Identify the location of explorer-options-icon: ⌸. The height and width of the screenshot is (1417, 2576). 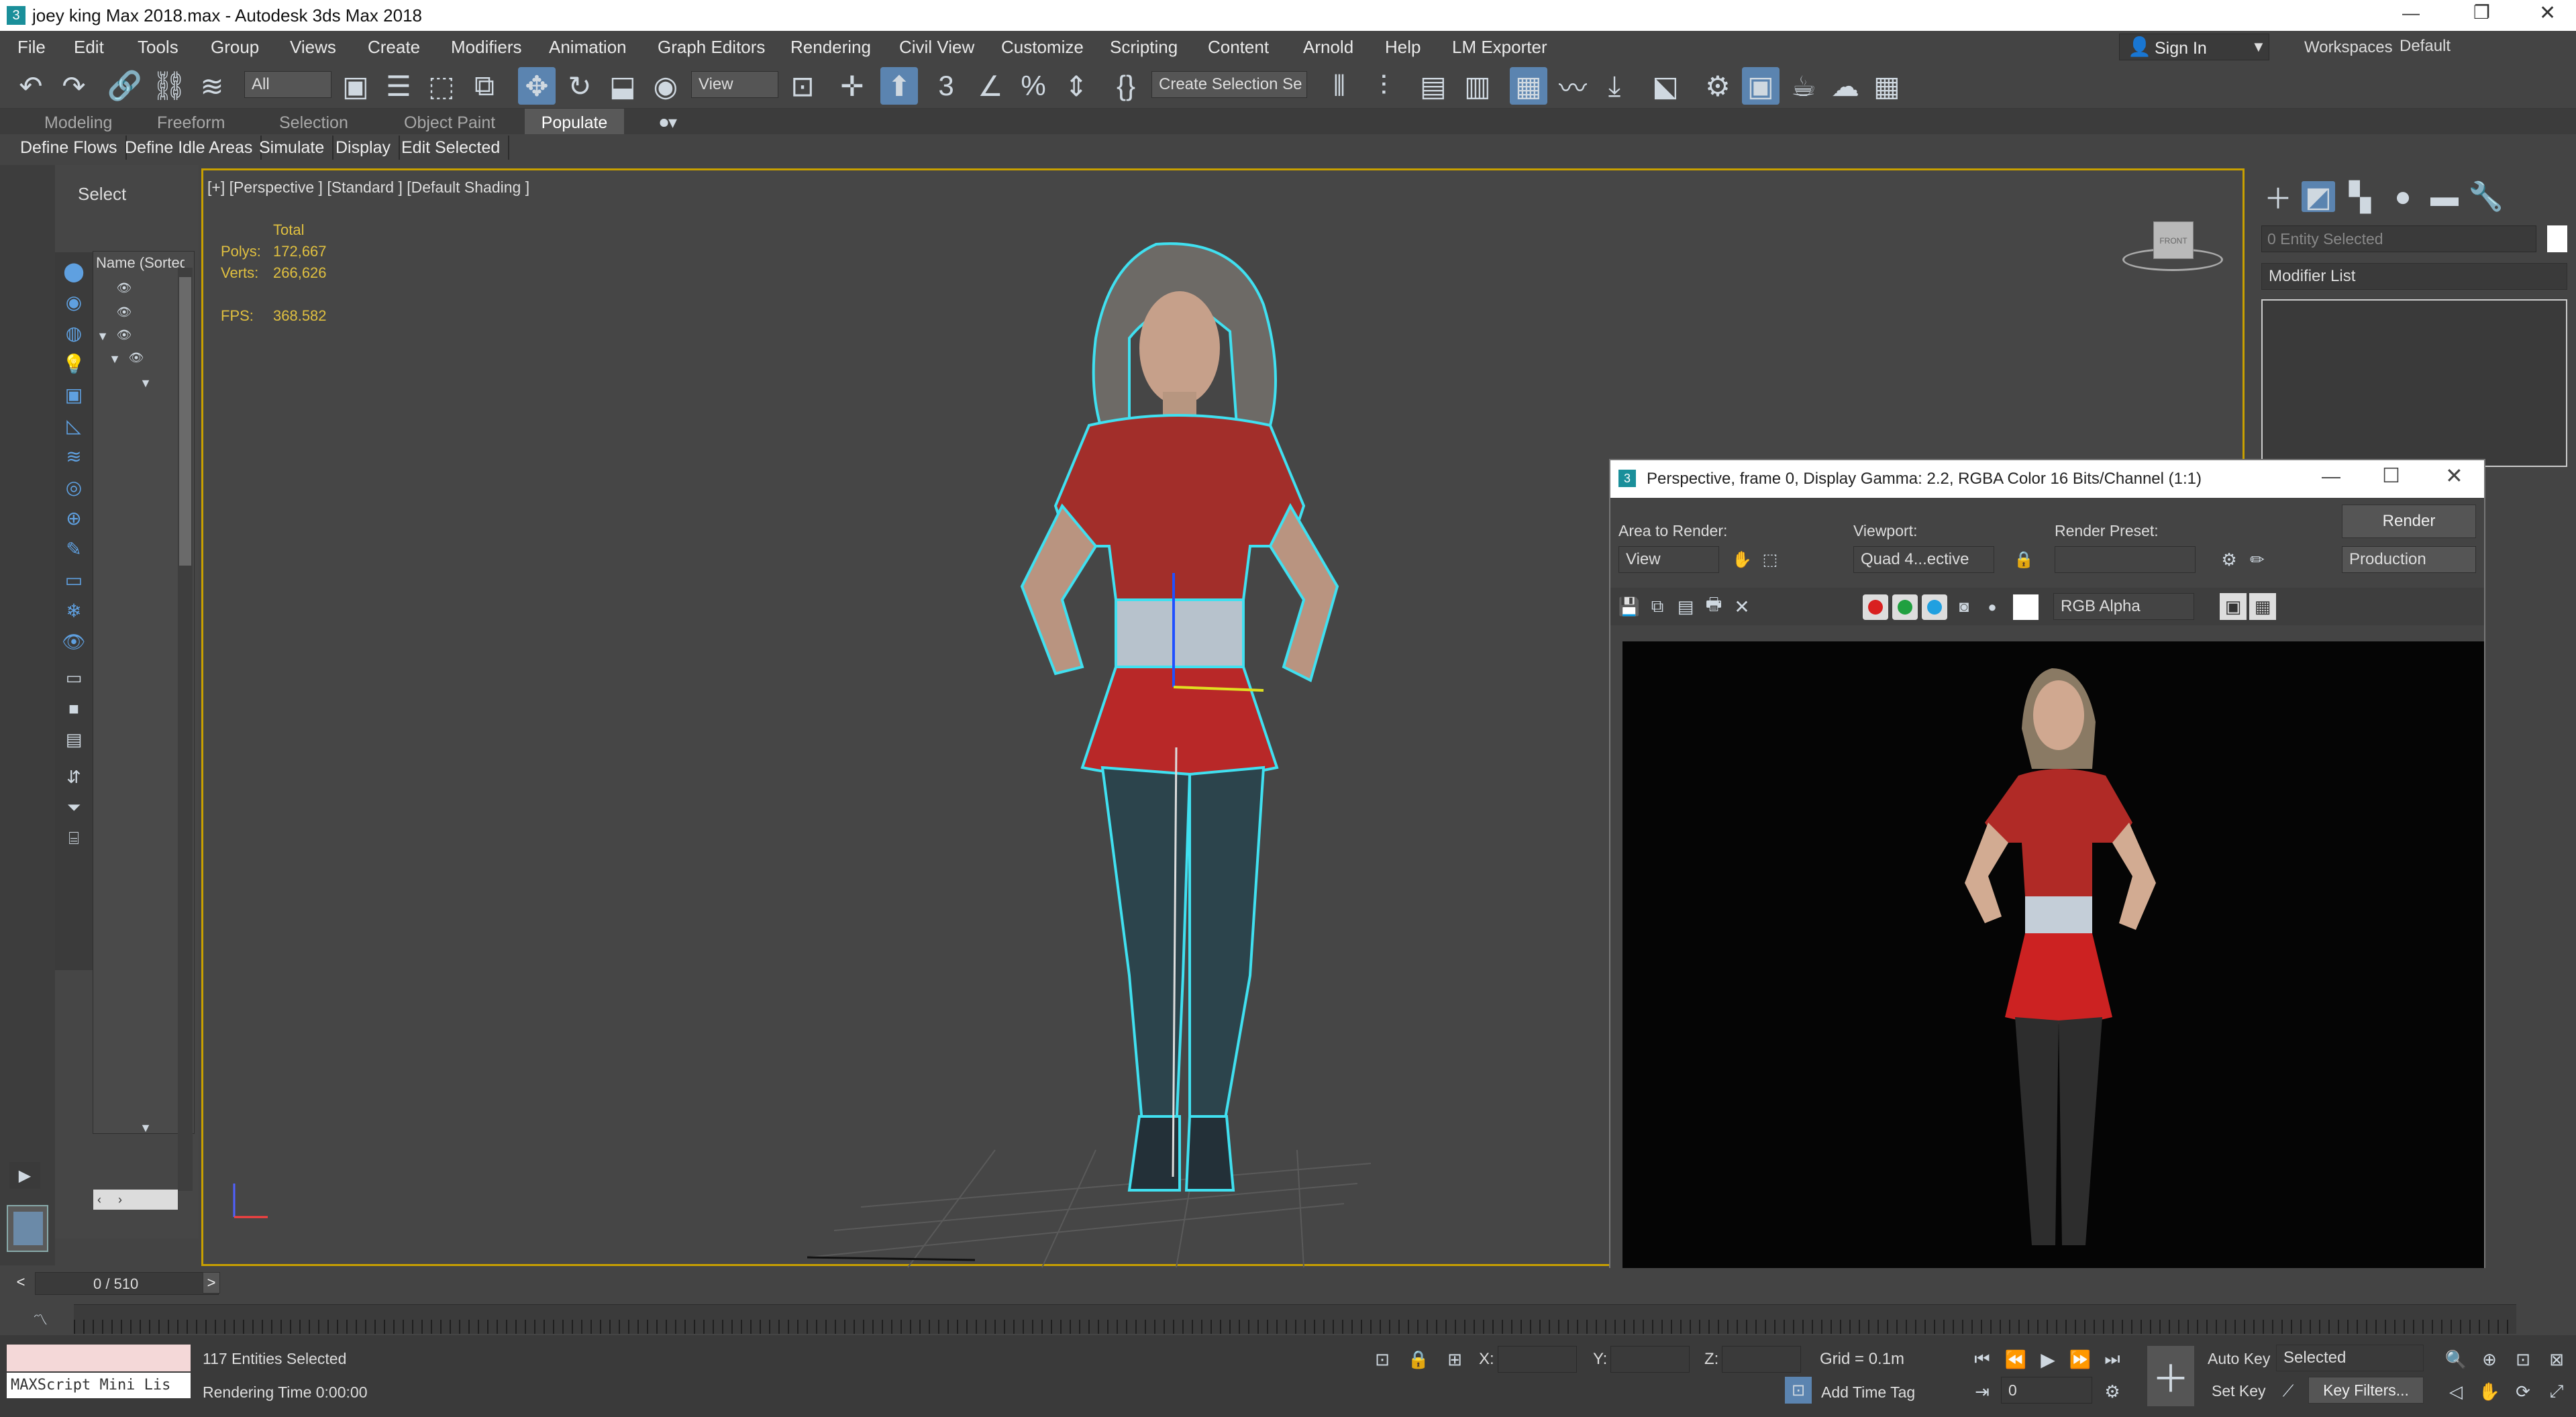
(74, 838).